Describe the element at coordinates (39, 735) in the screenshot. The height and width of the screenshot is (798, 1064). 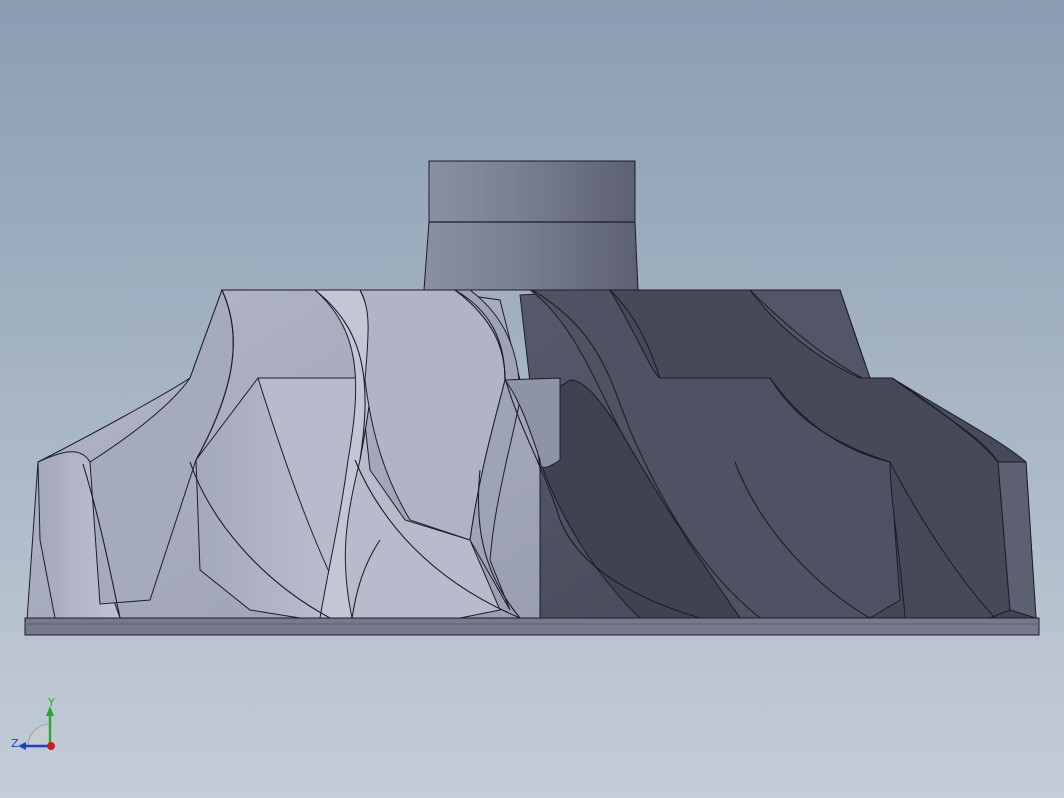
I see `triad-plane` at that location.